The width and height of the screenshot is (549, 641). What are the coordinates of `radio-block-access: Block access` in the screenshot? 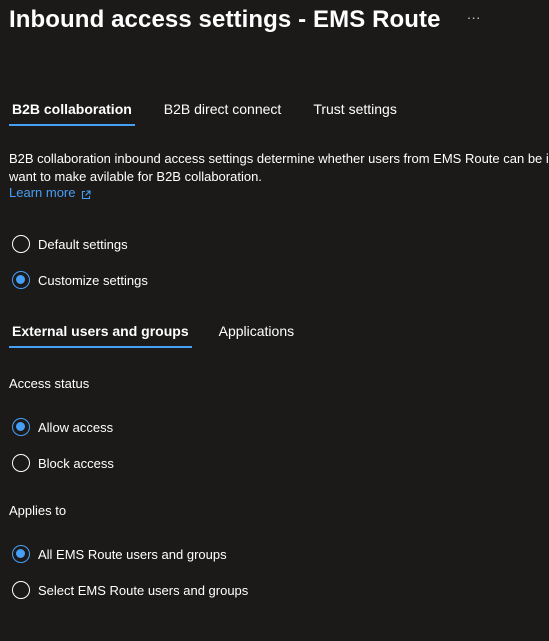 It's located at (63, 463).